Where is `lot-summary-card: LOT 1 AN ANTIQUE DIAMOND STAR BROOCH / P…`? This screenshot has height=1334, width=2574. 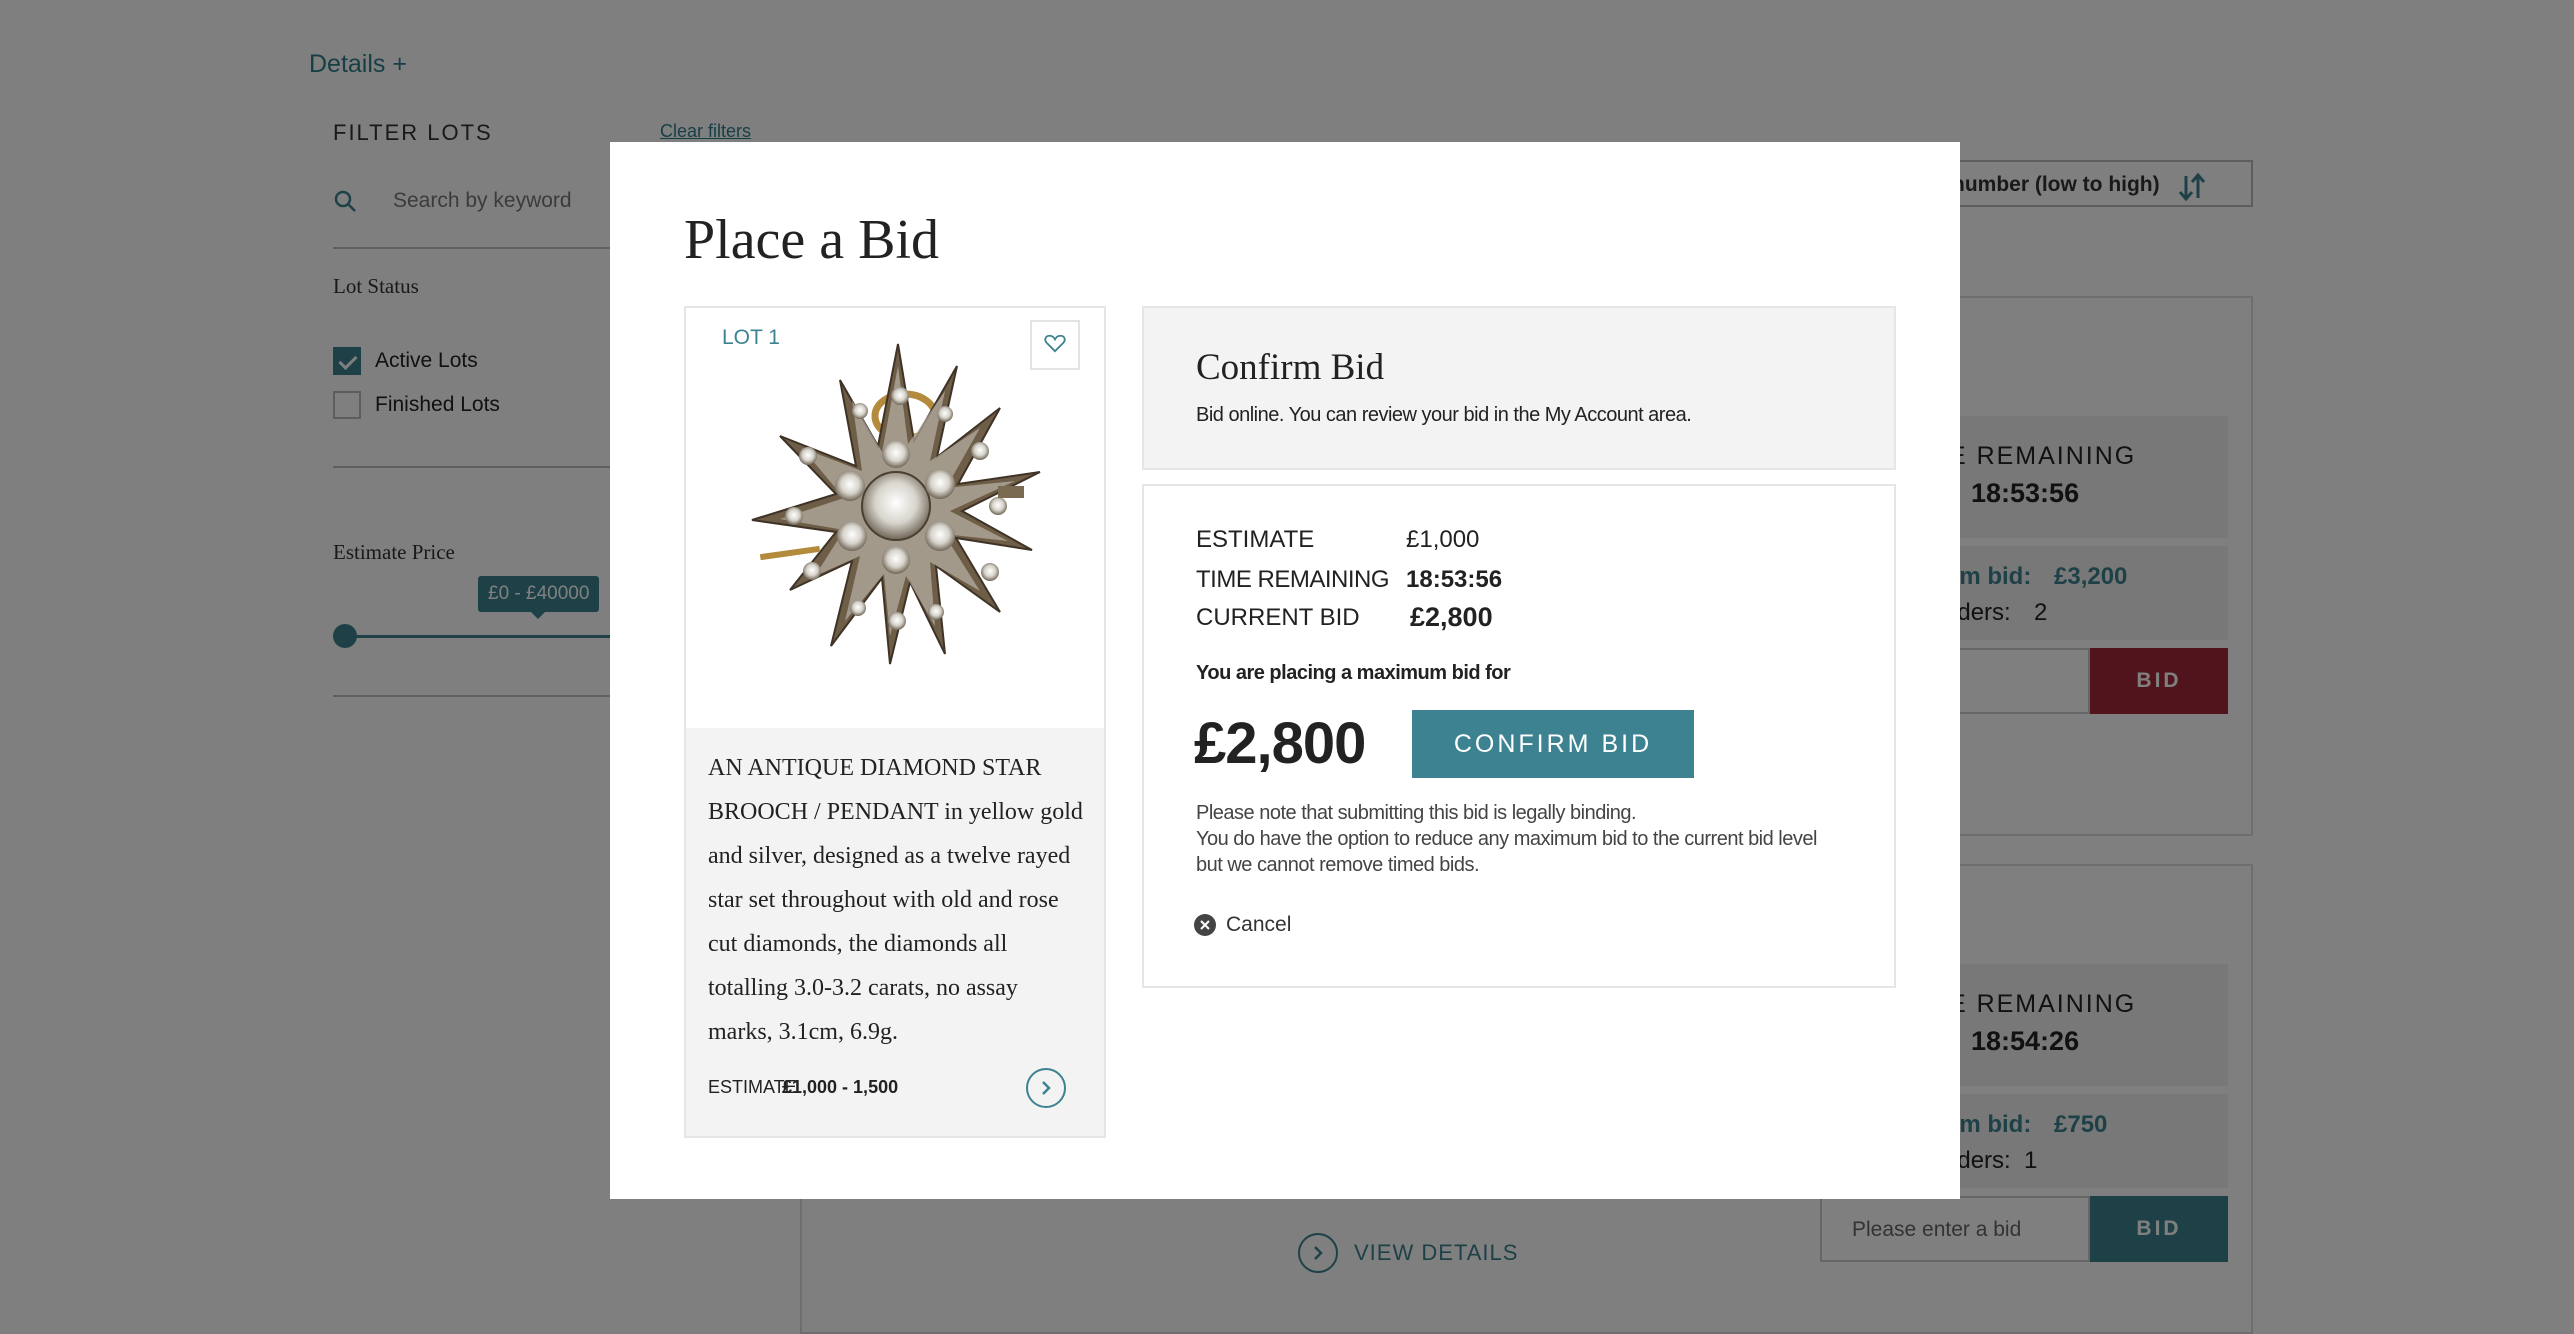 lot-summary-card: LOT 1 AN ANTIQUE DIAMOND STAR BROOCH / P… is located at coordinates (895, 722).